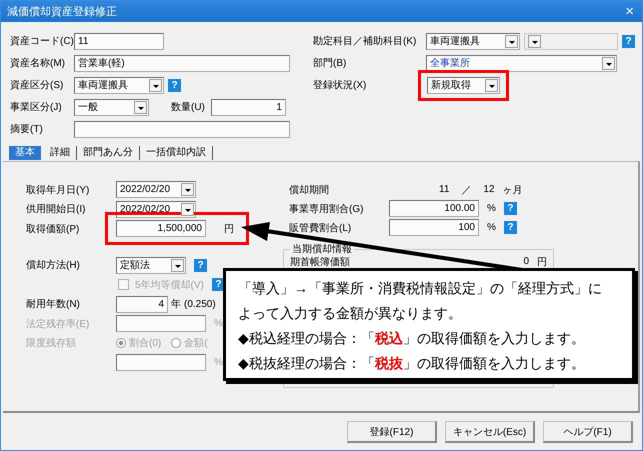  Describe the element at coordinates (56, 209) in the screenshot. I see `field-label: 供用開始日(I)` at that location.